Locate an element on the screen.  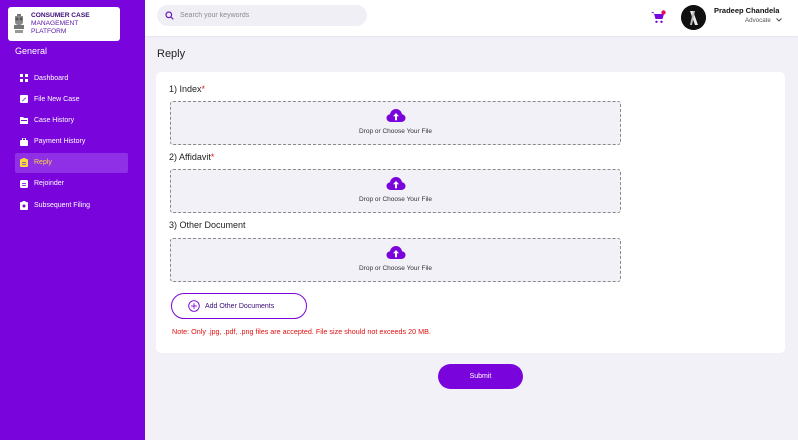
sidebar-item-subsequent-filing: Subsequent Filing is located at coordinates (71, 205).